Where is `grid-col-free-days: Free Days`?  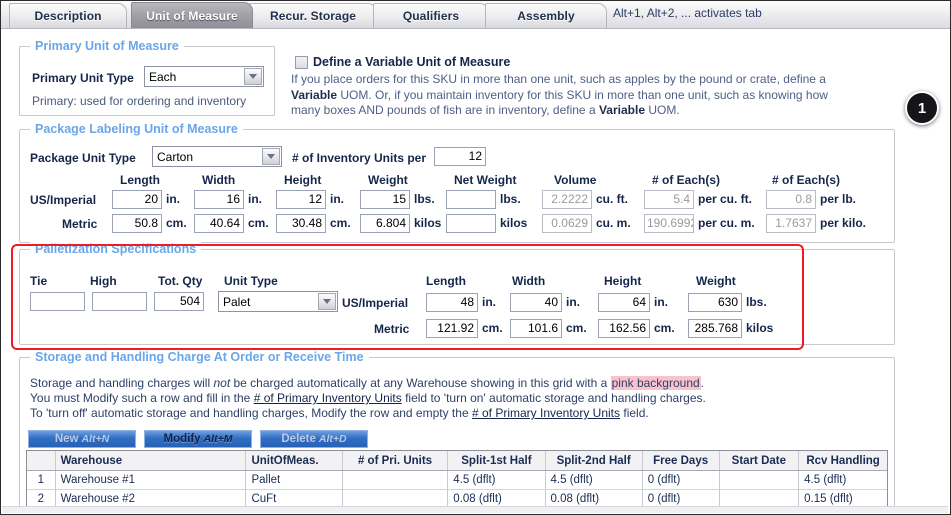 grid-col-free-days: Free Days is located at coordinates (681, 460).